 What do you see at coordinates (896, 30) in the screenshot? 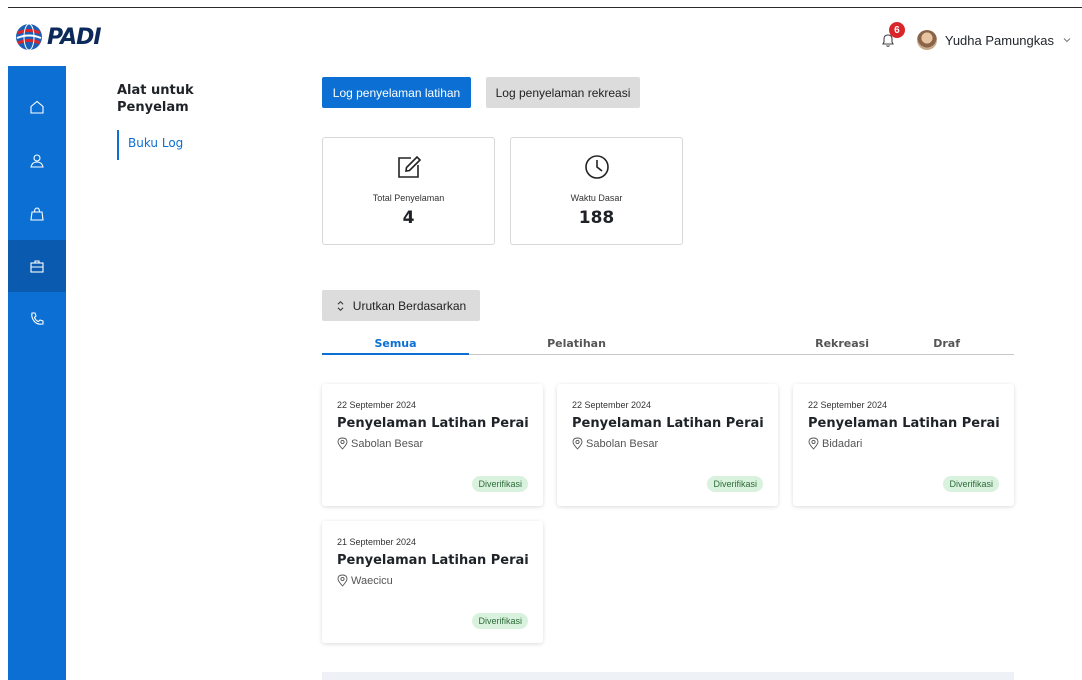
I see `notification-badge: 6` at bounding box center [896, 30].